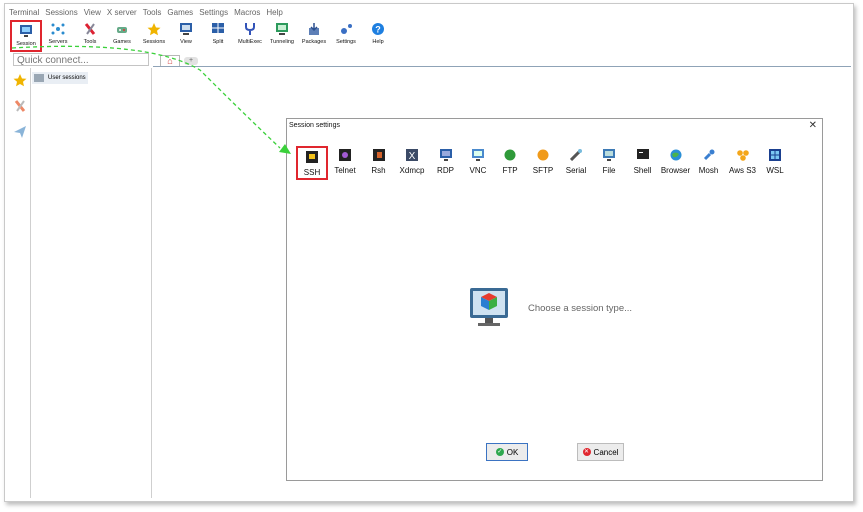 The height and width of the screenshot is (512, 863). What do you see at coordinates (151, 99) in the screenshot?
I see `annotation-arrow` at bounding box center [151, 99].